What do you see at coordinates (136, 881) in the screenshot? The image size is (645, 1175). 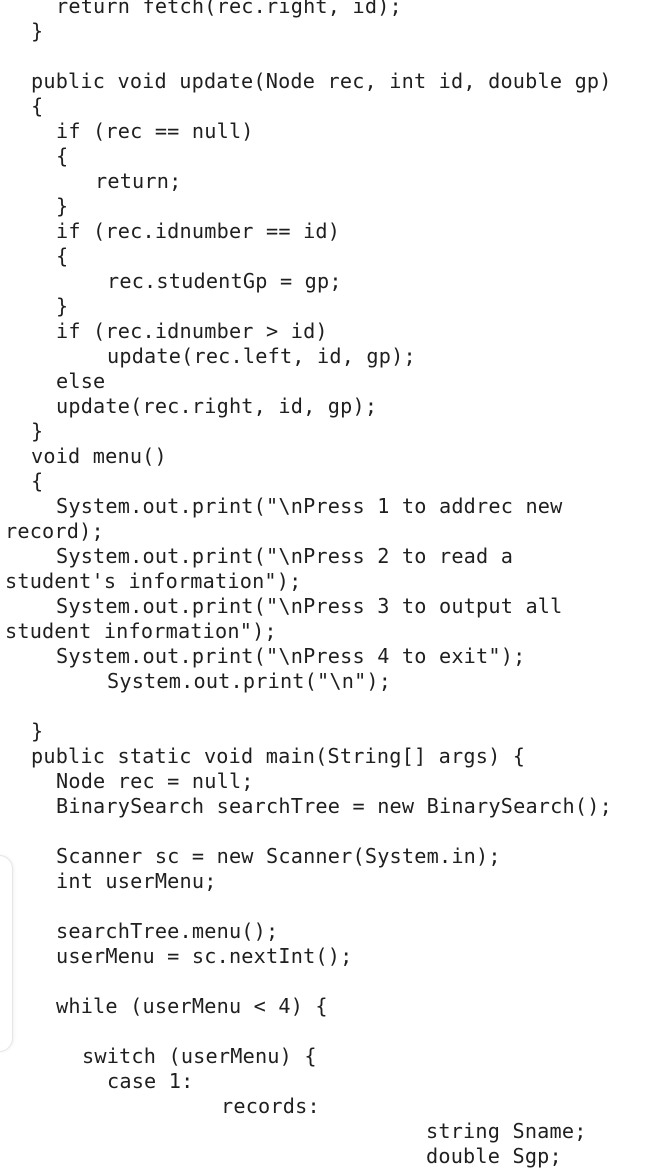 I see `code-text: int userMenu;` at bounding box center [136, 881].